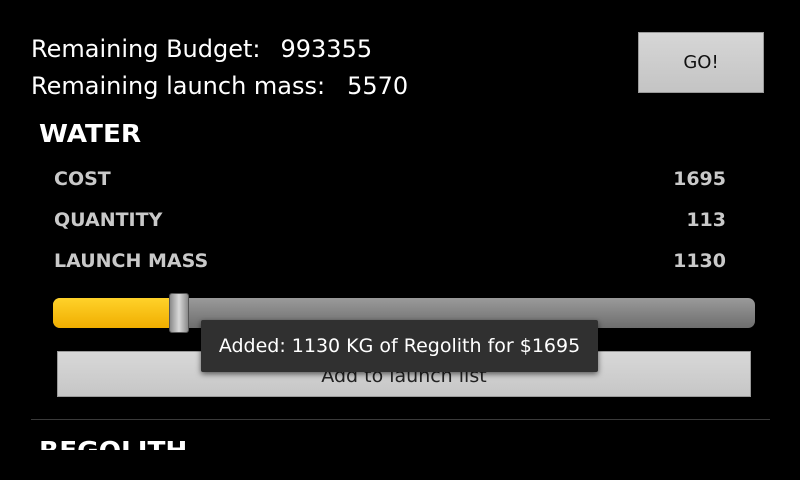 This screenshot has height=480, width=800. I want to click on remaining-launch-mass: Remaining launch mass: 5570, so click(219, 86).